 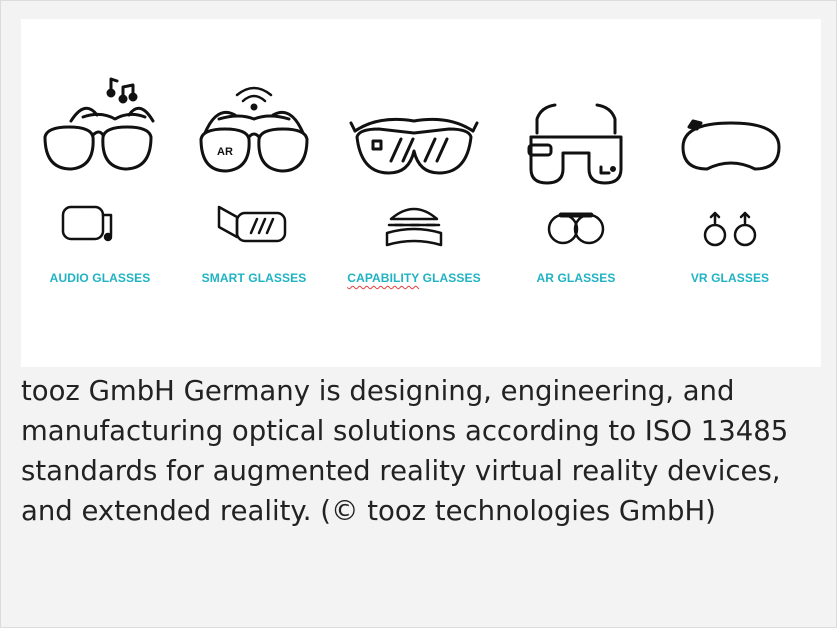 I want to click on eye-tracking-lens-icon, so click(x=730, y=229).